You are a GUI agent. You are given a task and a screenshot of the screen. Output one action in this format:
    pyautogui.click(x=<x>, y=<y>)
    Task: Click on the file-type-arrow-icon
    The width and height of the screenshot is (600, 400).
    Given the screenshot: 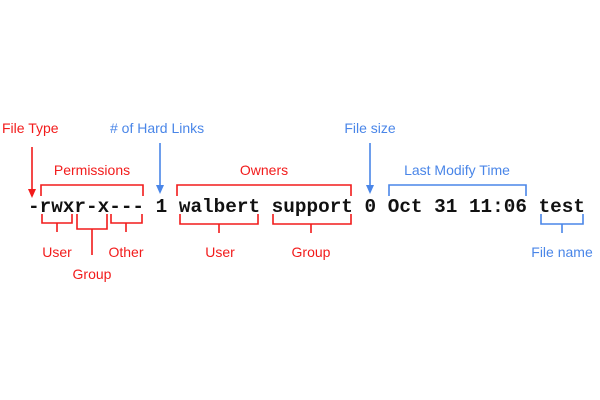 What is the action you would take?
    pyautogui.click(x=32, y=172)
    